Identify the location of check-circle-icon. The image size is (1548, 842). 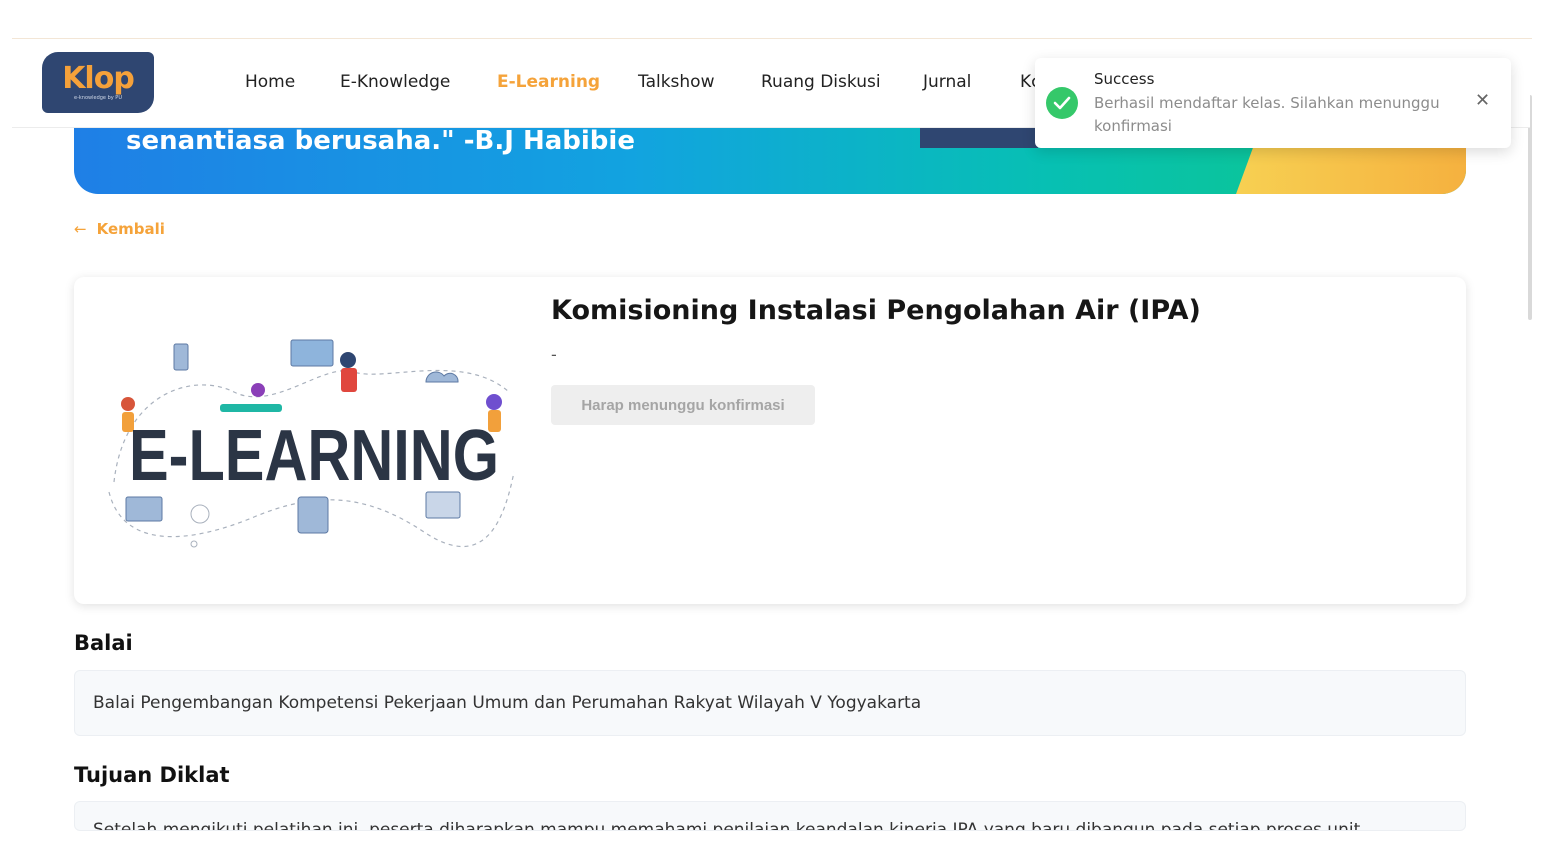
(1062, 103).